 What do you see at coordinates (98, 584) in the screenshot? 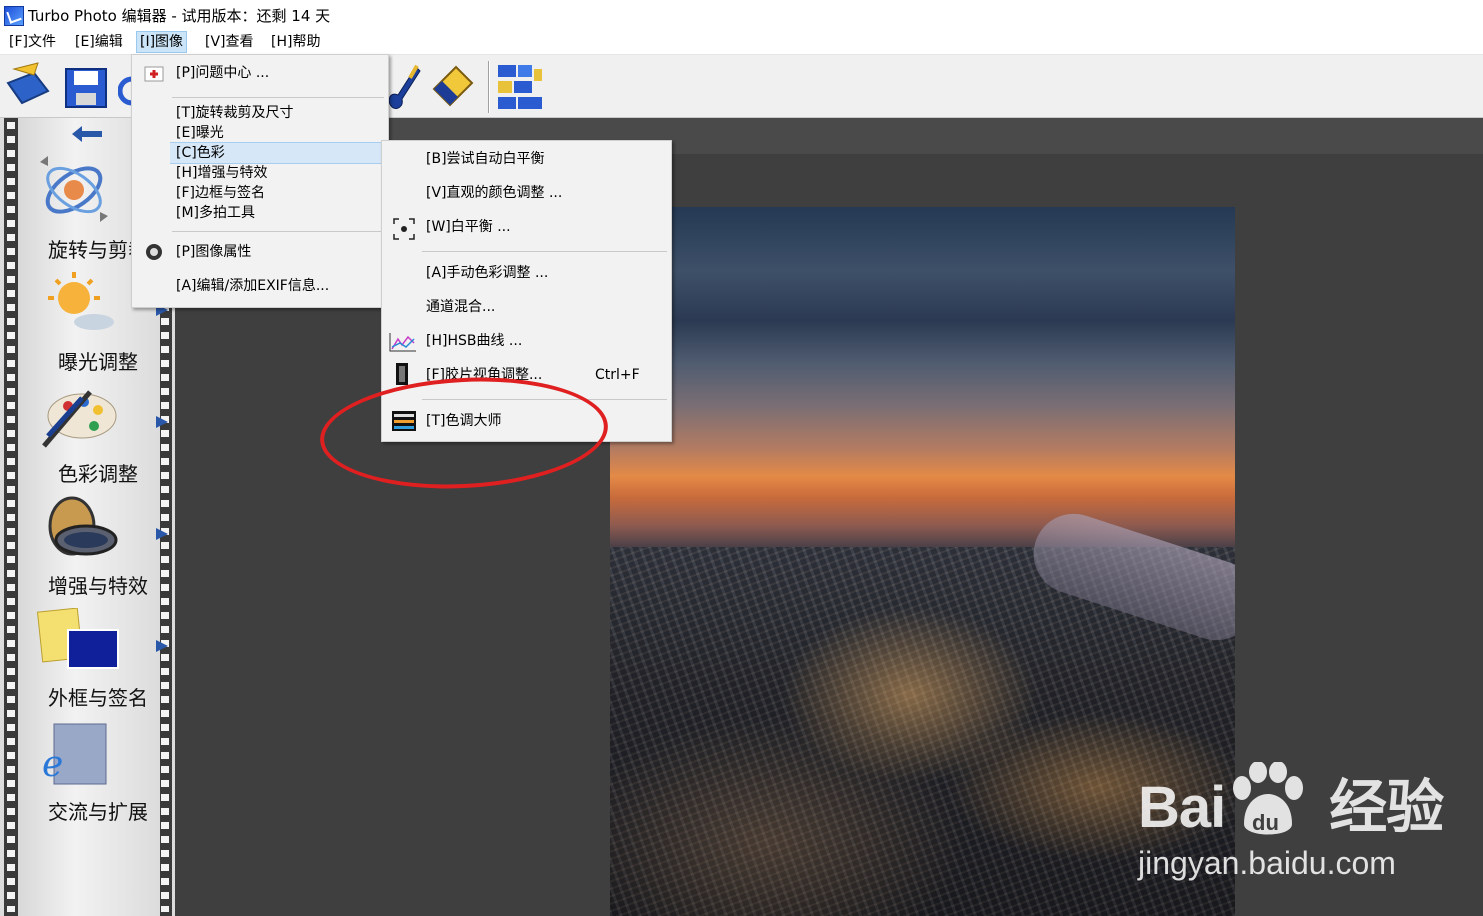
I see `sidebar-item-label: 增强与特效` at bounding box center [98, 584].